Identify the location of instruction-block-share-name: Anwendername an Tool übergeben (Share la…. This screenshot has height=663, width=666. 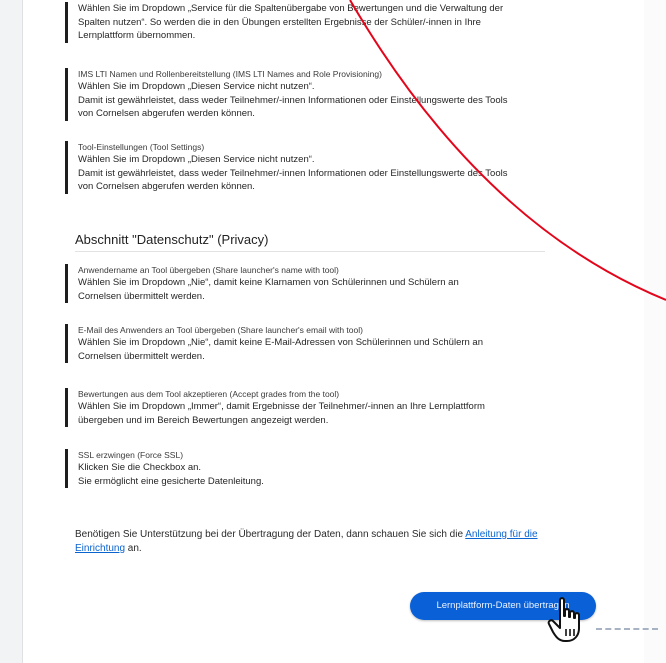
(320, 283).